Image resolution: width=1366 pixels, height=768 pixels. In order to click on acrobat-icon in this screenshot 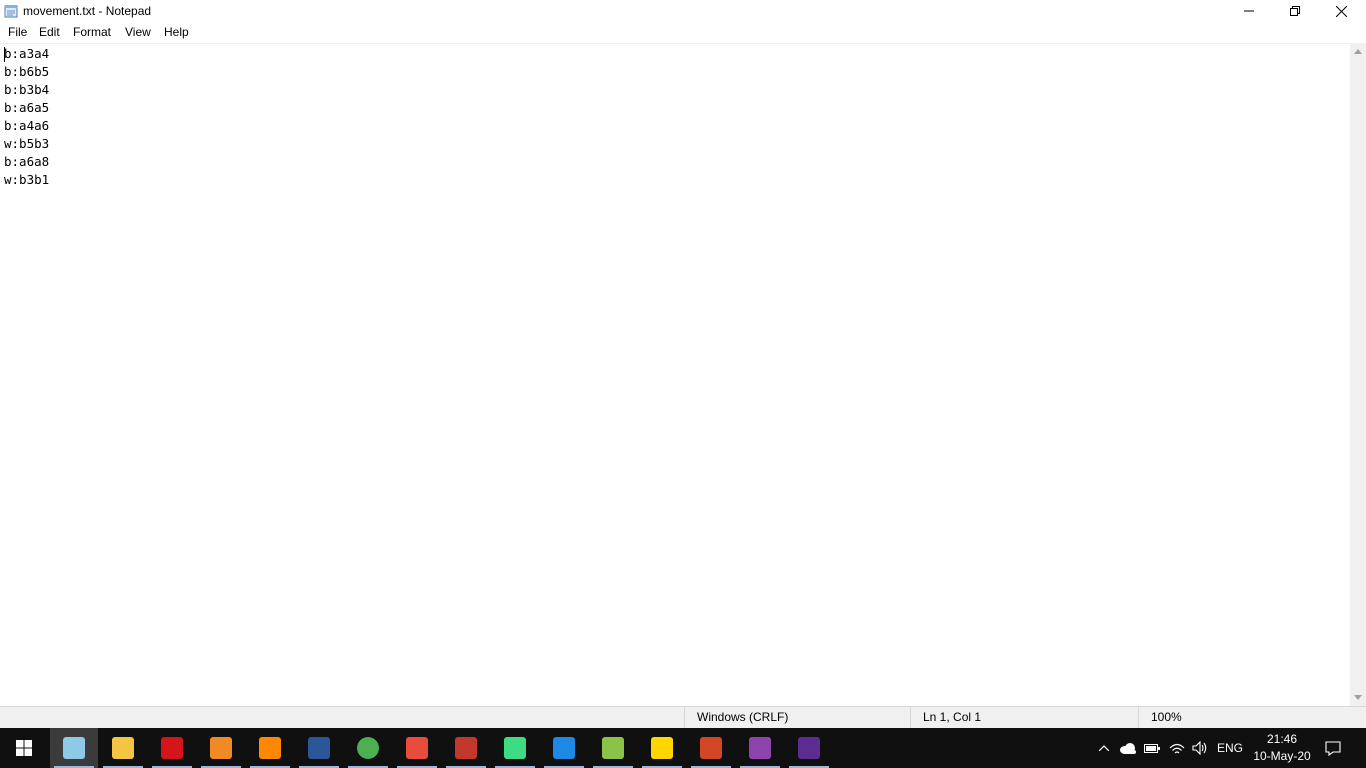, I will do `click(172, 748)`.